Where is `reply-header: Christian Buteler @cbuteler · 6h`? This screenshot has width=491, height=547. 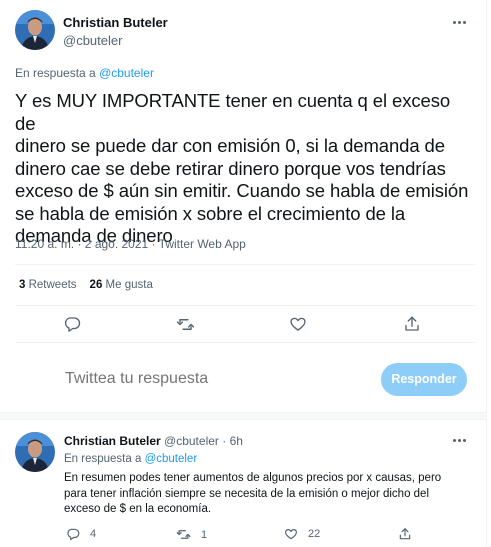 reply-header: Christian Buteler @cbuteler · 6h is located at coordinates (153, 441).